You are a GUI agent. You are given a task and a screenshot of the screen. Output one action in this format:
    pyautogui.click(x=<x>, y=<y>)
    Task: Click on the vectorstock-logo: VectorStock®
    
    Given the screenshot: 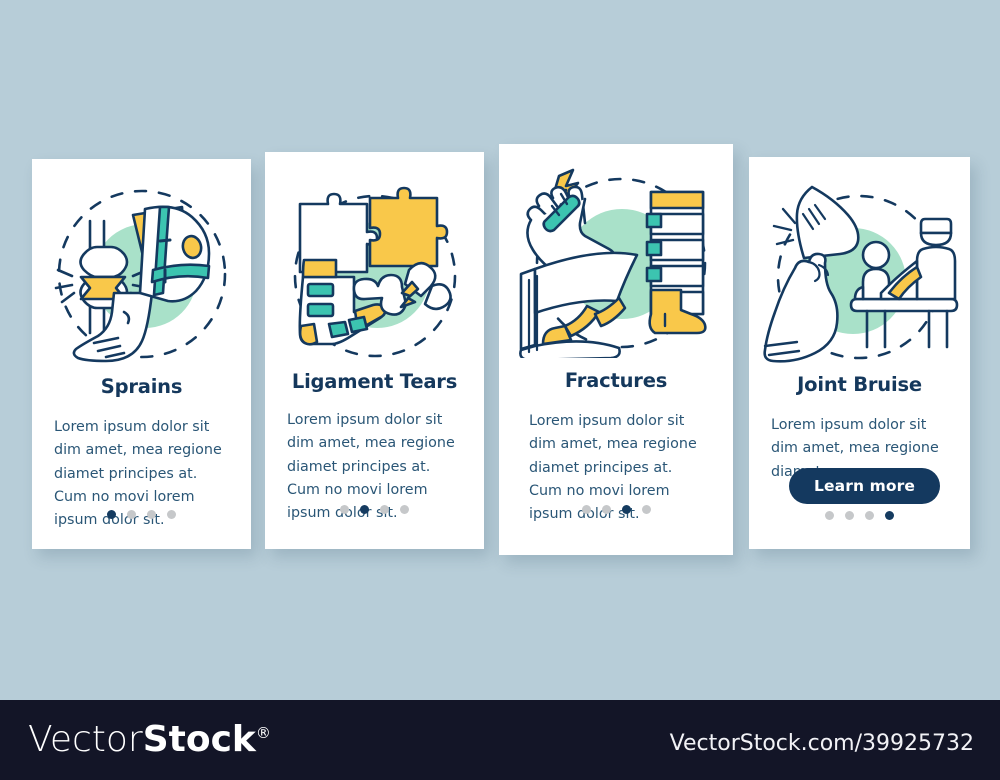 What is the action you would take?
    pyautogui.click(x=149, y=739)
    